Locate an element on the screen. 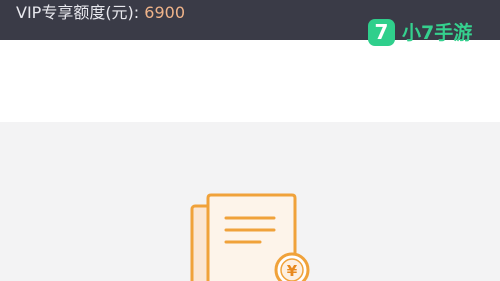 The width and height of the screenshot is (500, 281). watermark-badge: 7 is located at coordinates (381, 32).